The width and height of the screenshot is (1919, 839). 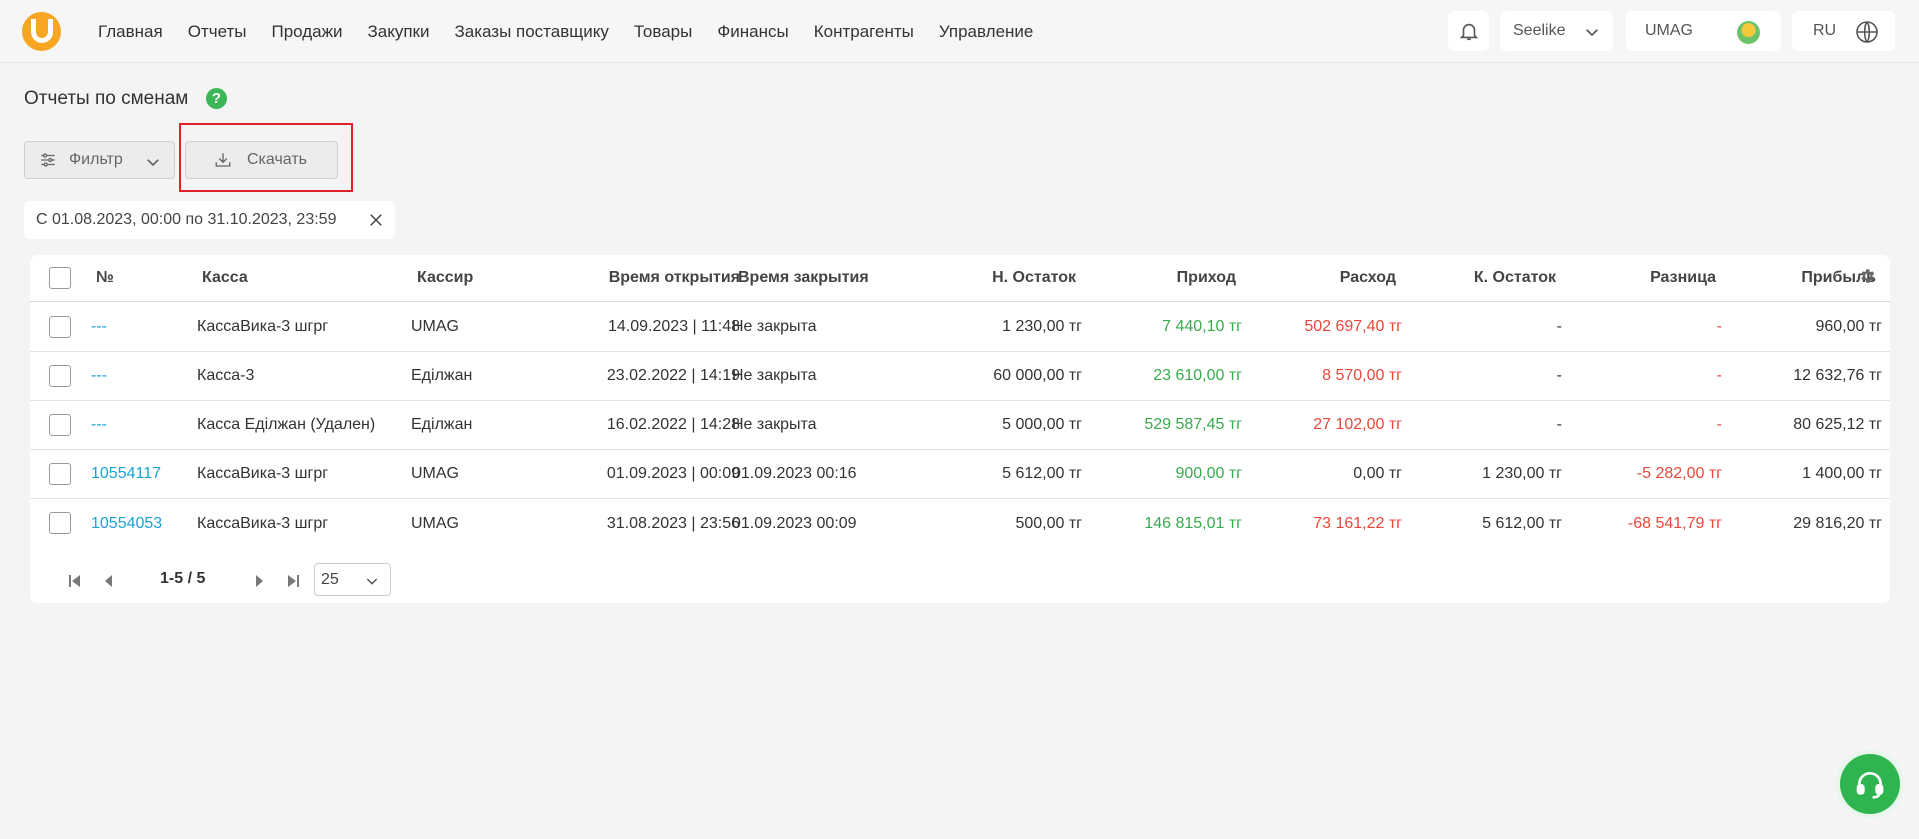 What do you see at coordinates (259, 581) in the screenshot?
I see `next-page-icon` at bounding box center [259, 581].